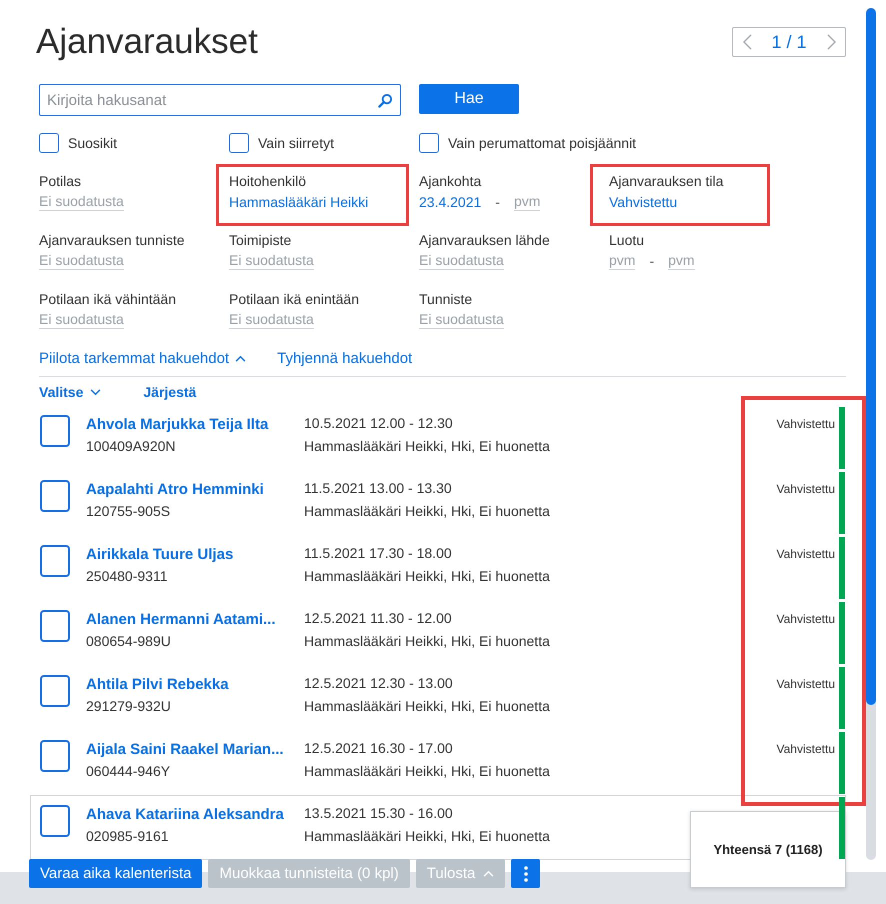  Describe the element at coordinates (93, 143) in the screenshot. I see `checkbox-label: Suosikit` at that location.